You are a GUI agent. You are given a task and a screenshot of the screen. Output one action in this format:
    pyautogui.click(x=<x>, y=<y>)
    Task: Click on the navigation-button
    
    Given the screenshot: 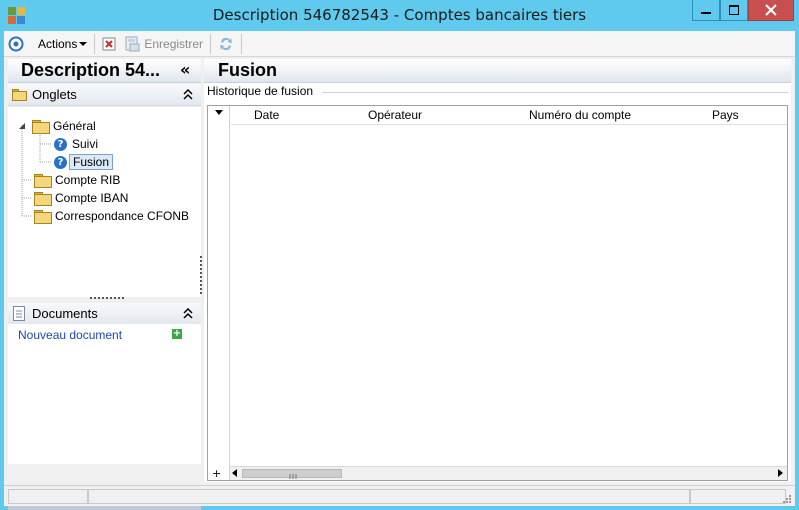 What is the action you would take?
    pyautogui.click(x=16, y=44)
    